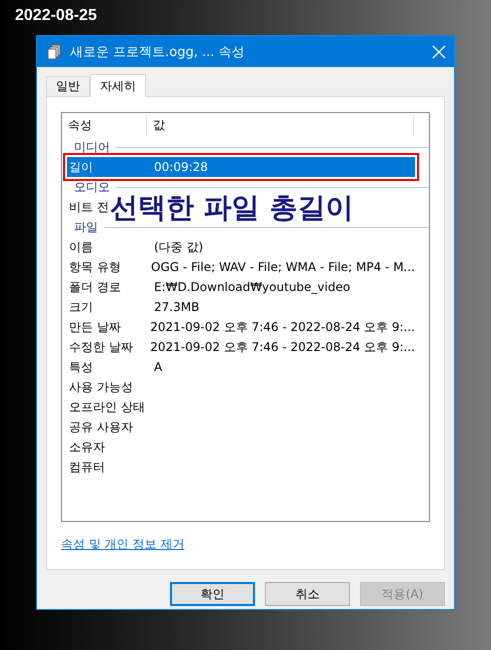 Image resolution: width=491 pixels, height=650 pixels. I want to click on property-name: 수정한 날짜, so click(101, 347).